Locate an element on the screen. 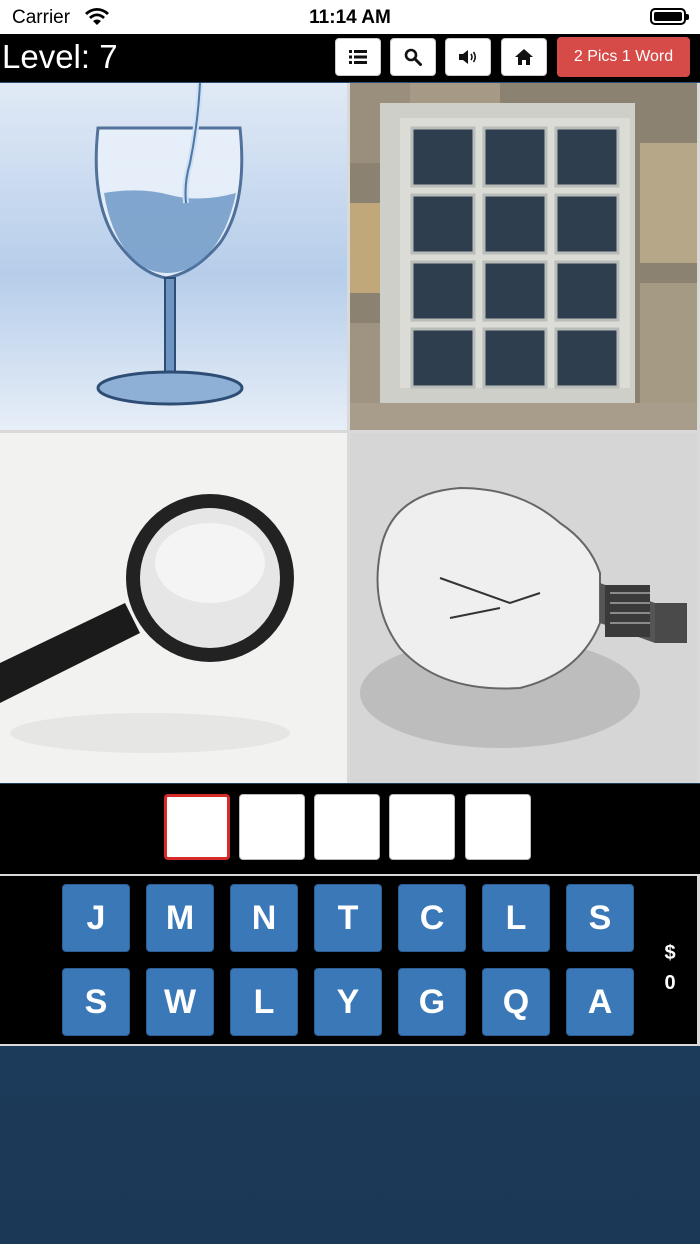  coin-symbol: $ is located at coordinates (670, 953).